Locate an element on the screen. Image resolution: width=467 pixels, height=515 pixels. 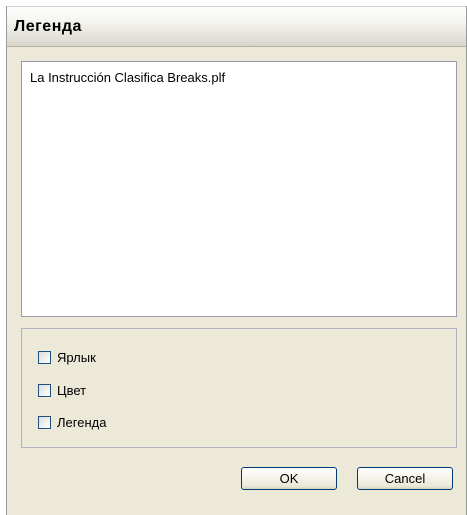
color-checkbox-option: Цвет is located at coordinates (62, 390).